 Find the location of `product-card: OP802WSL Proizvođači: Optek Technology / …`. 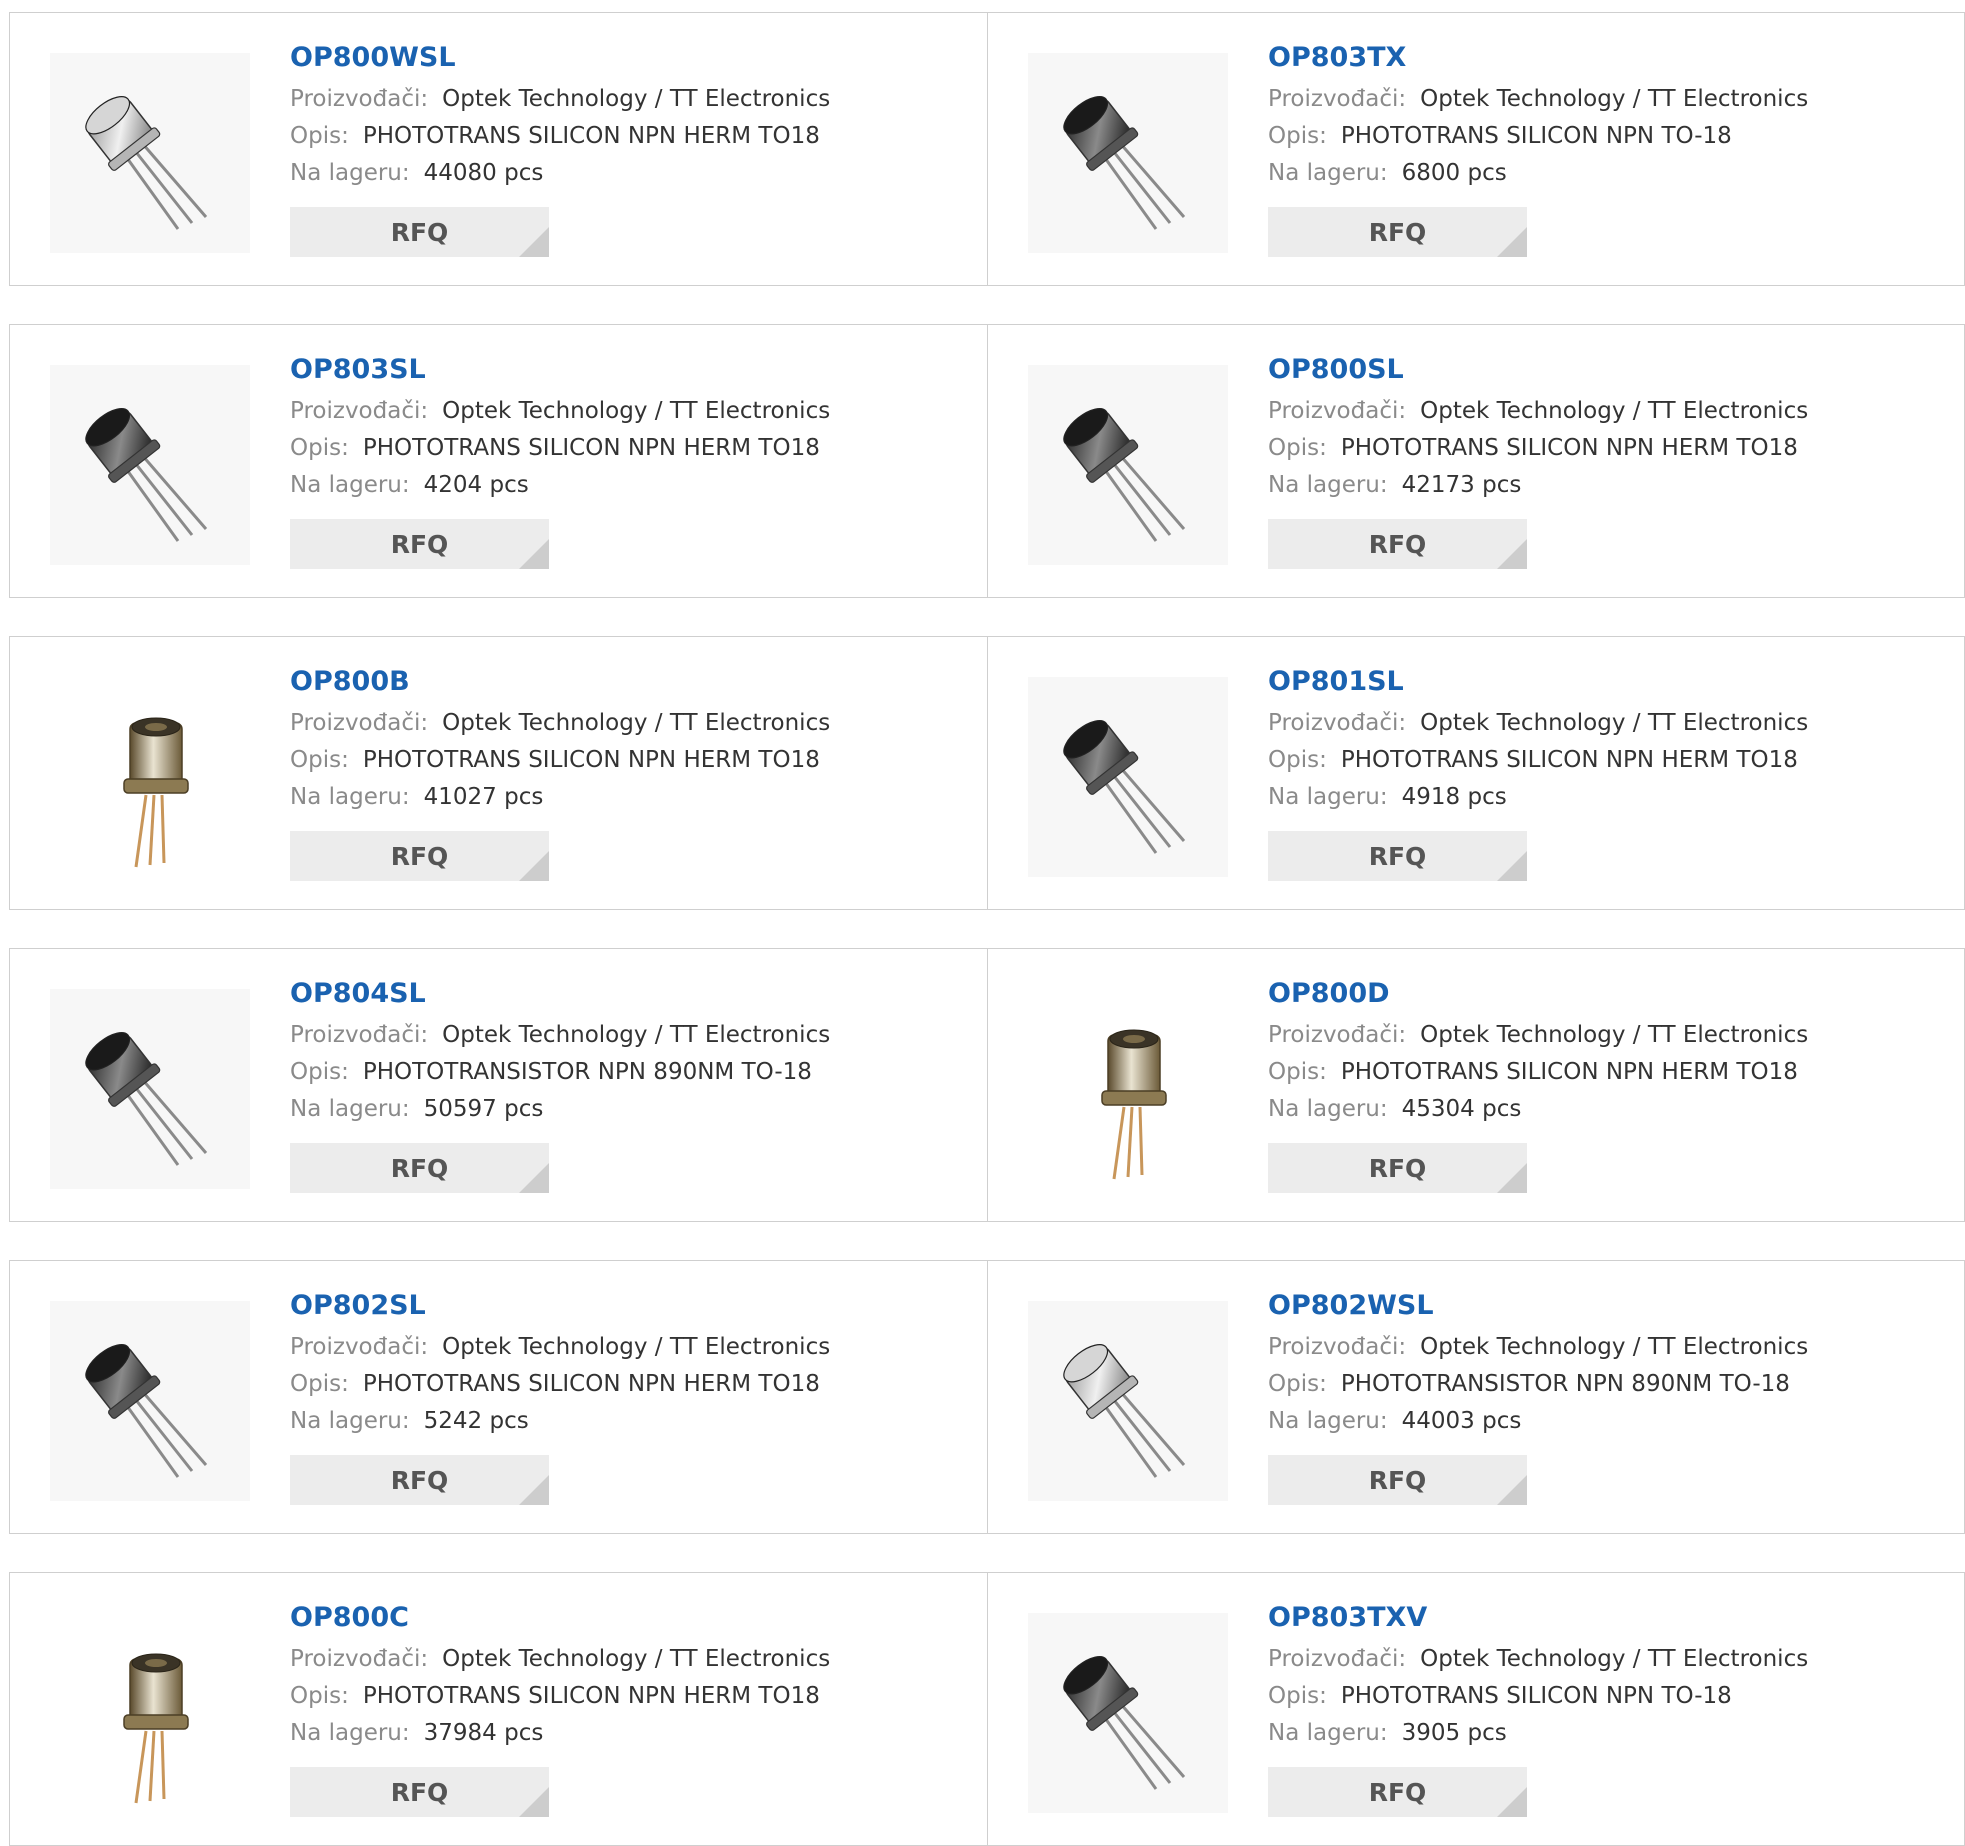

product-card: OP802WSL Proizvođači: Optek Technology / … is located at coordinates (1476, 1397).